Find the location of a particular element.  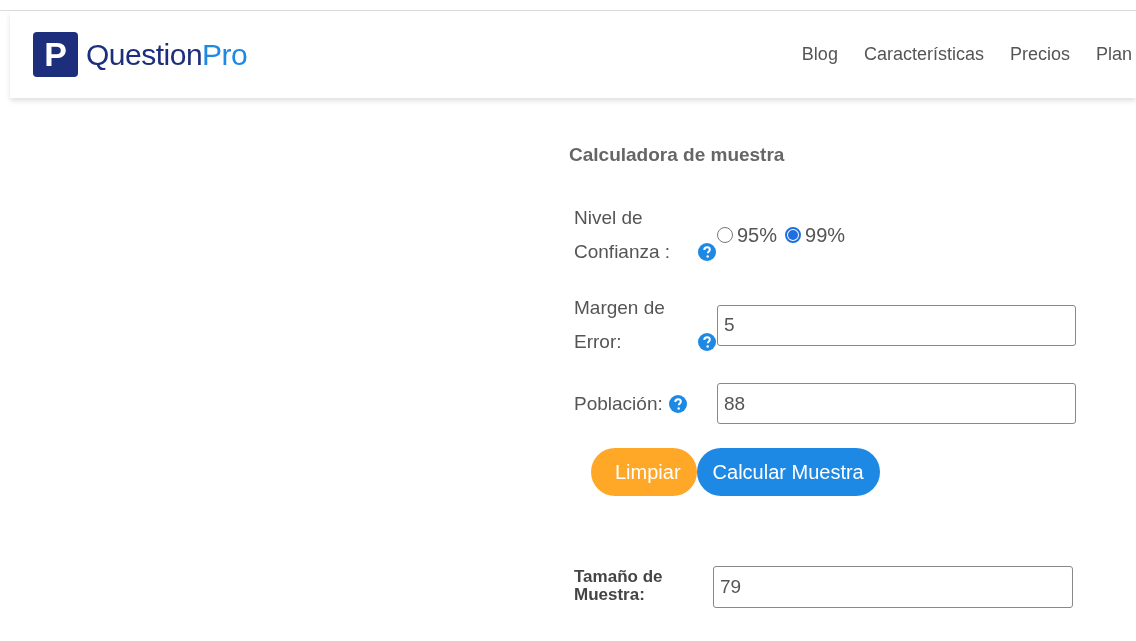

result-label: Tamaño de Muestra: is located at coordinates (619, 586).